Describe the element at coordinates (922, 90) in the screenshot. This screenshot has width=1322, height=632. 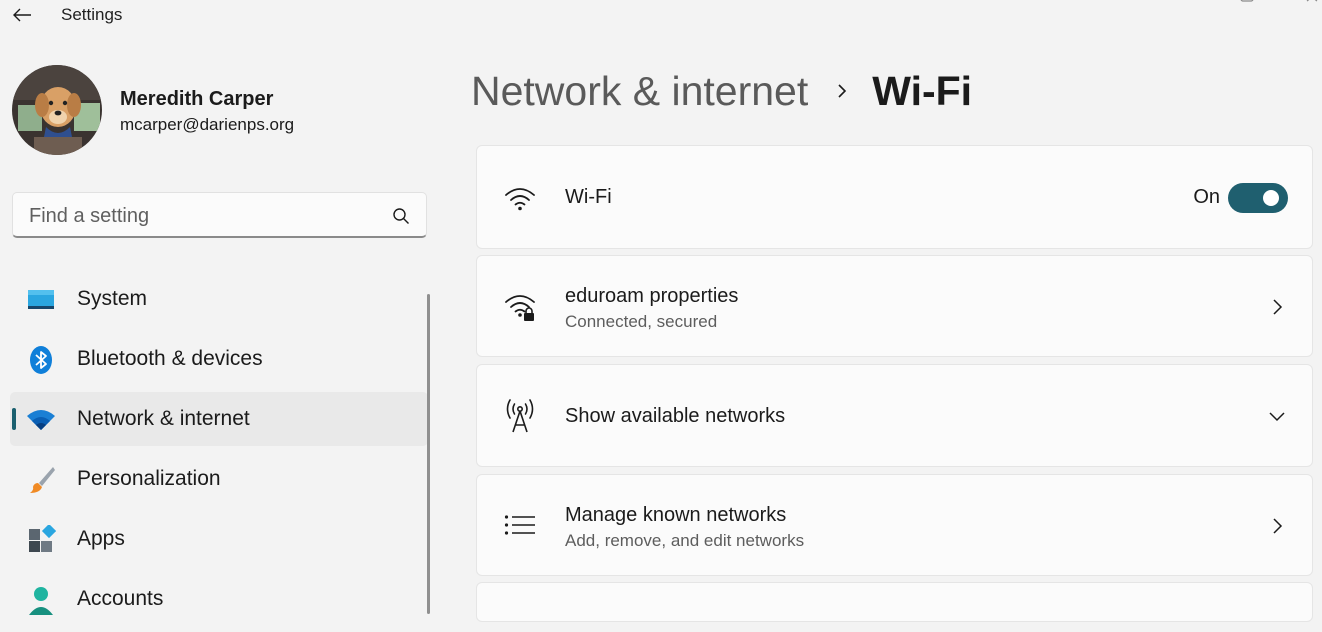
I see `page-title: Wi-Fi` at that location.